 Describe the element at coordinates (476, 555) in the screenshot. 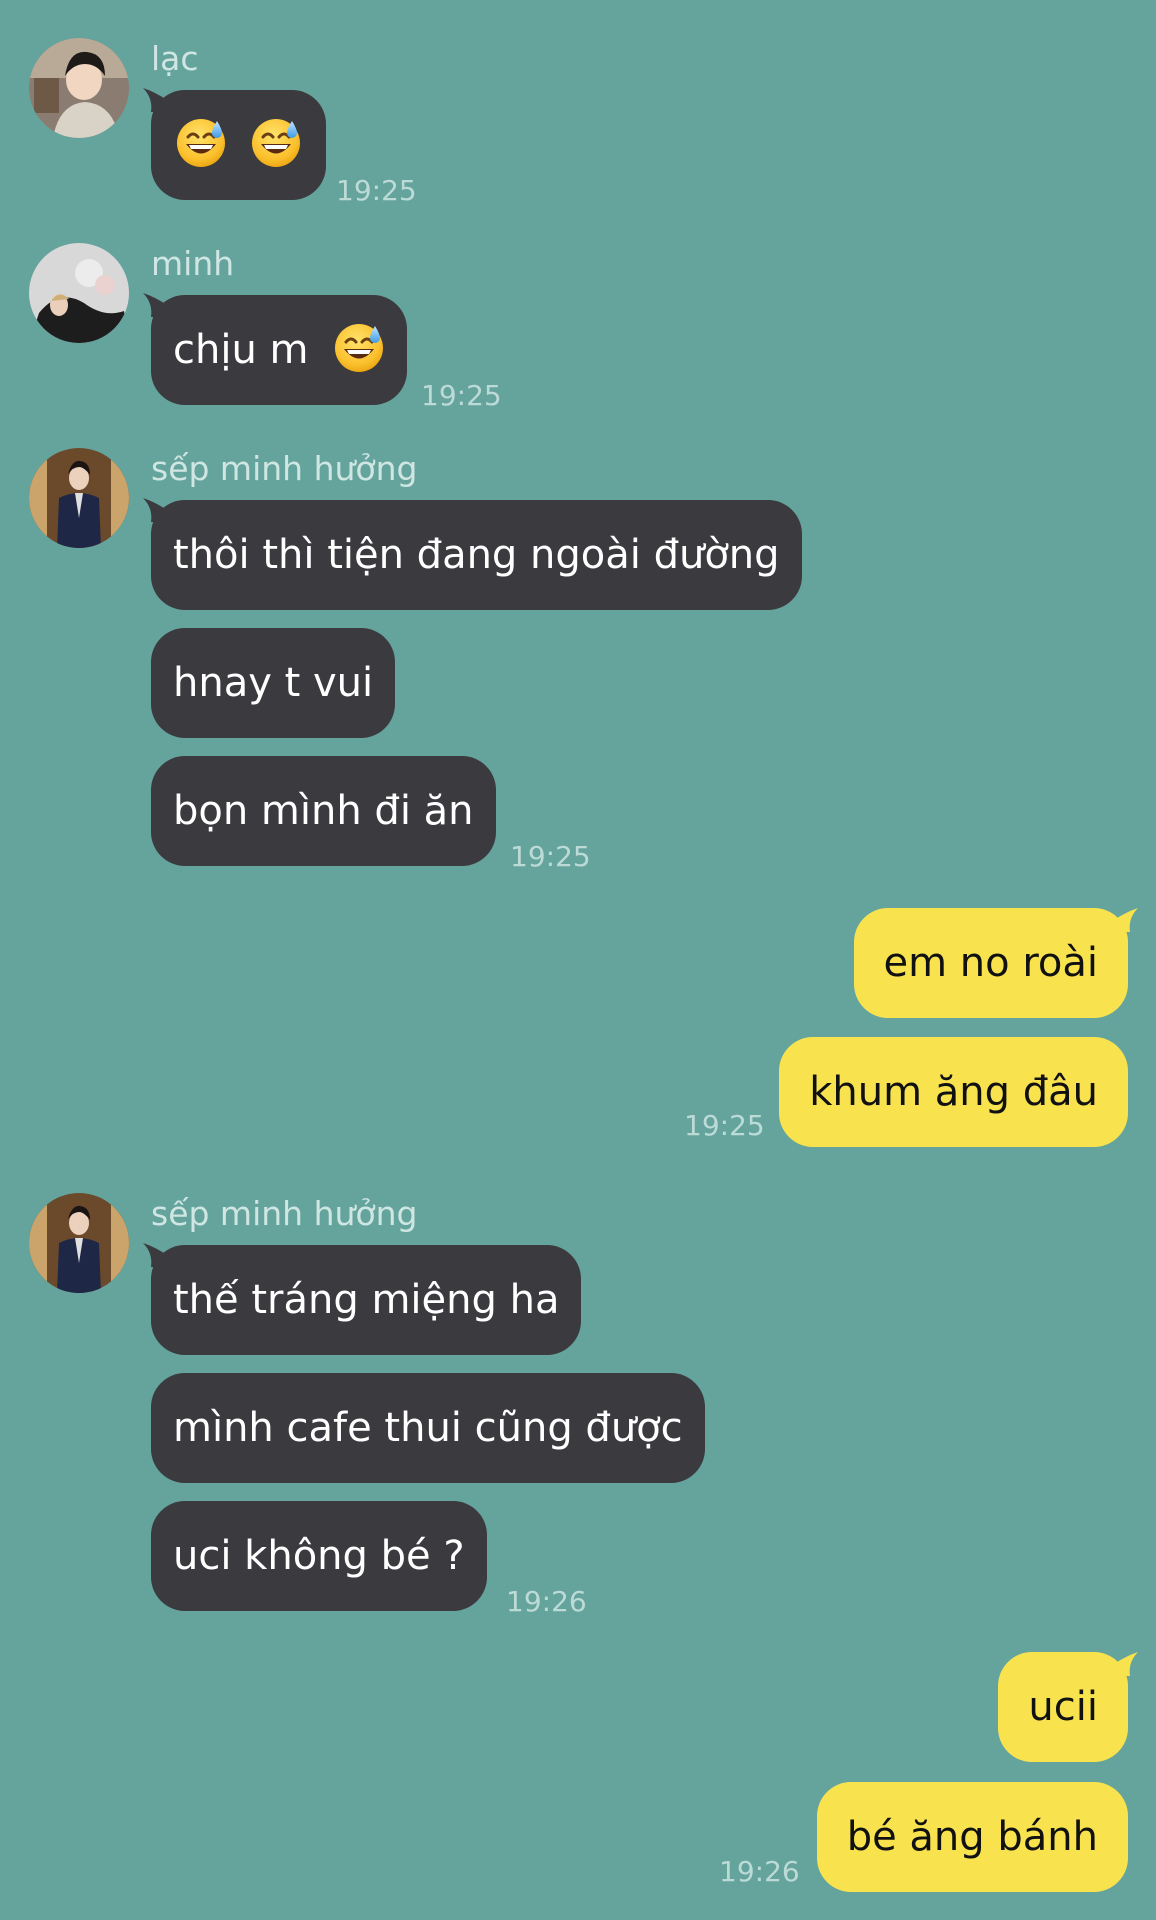

I see `message-bubble: thôi thì tiện đang ngoài đường` at that location.